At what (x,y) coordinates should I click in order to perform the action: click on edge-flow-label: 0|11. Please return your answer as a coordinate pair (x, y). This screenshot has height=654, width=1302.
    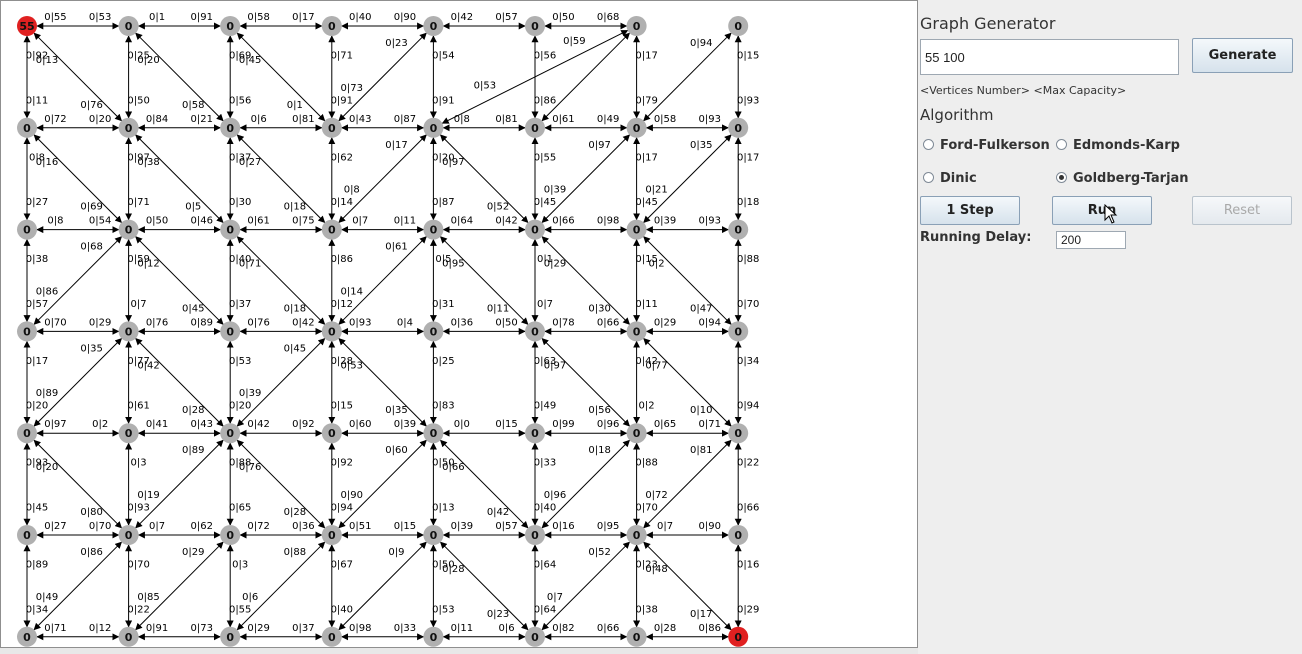
    Looking at the image, I should click on (498, 308).